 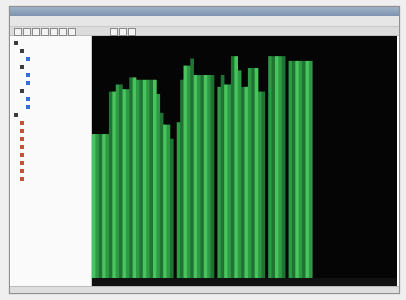 What do you see at coordinates (204, 11) in the screenshot?
I see `title-bar` at bounding box center [204, 11].